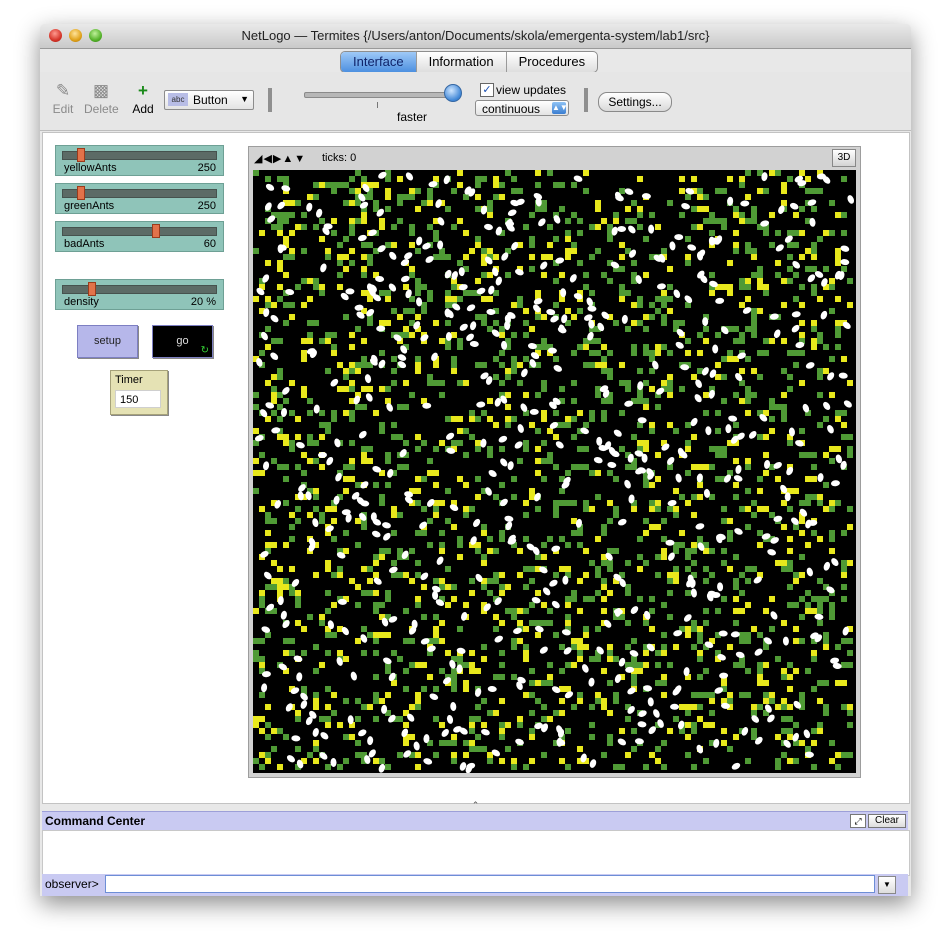 The width and height of the screenshot is (951, 952). What do you see at coordinates (462, 62) in the screenshot?
I see `tab-information: Information` at bounding box center [462, 62].